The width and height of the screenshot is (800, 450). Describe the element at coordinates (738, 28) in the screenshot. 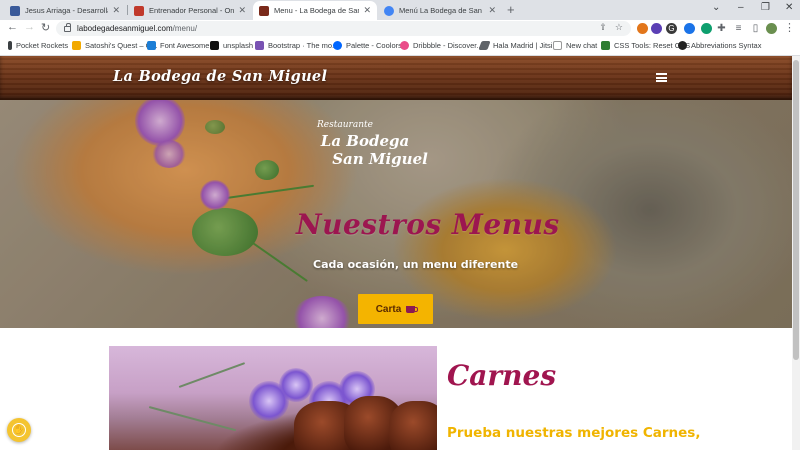

I see `reading-list-icon: ≡` at that location.